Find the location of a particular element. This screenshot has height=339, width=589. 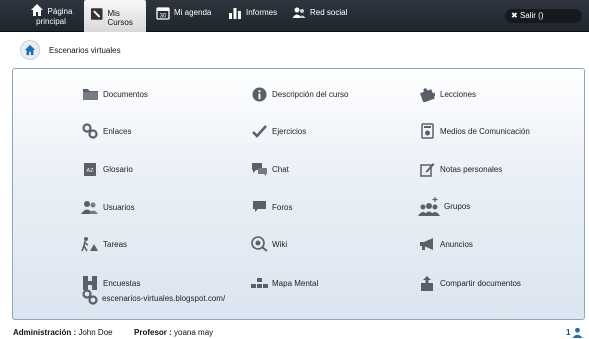

breadcrumb-course-link: Escenarios virtuales is located at coordinates (85, 50).